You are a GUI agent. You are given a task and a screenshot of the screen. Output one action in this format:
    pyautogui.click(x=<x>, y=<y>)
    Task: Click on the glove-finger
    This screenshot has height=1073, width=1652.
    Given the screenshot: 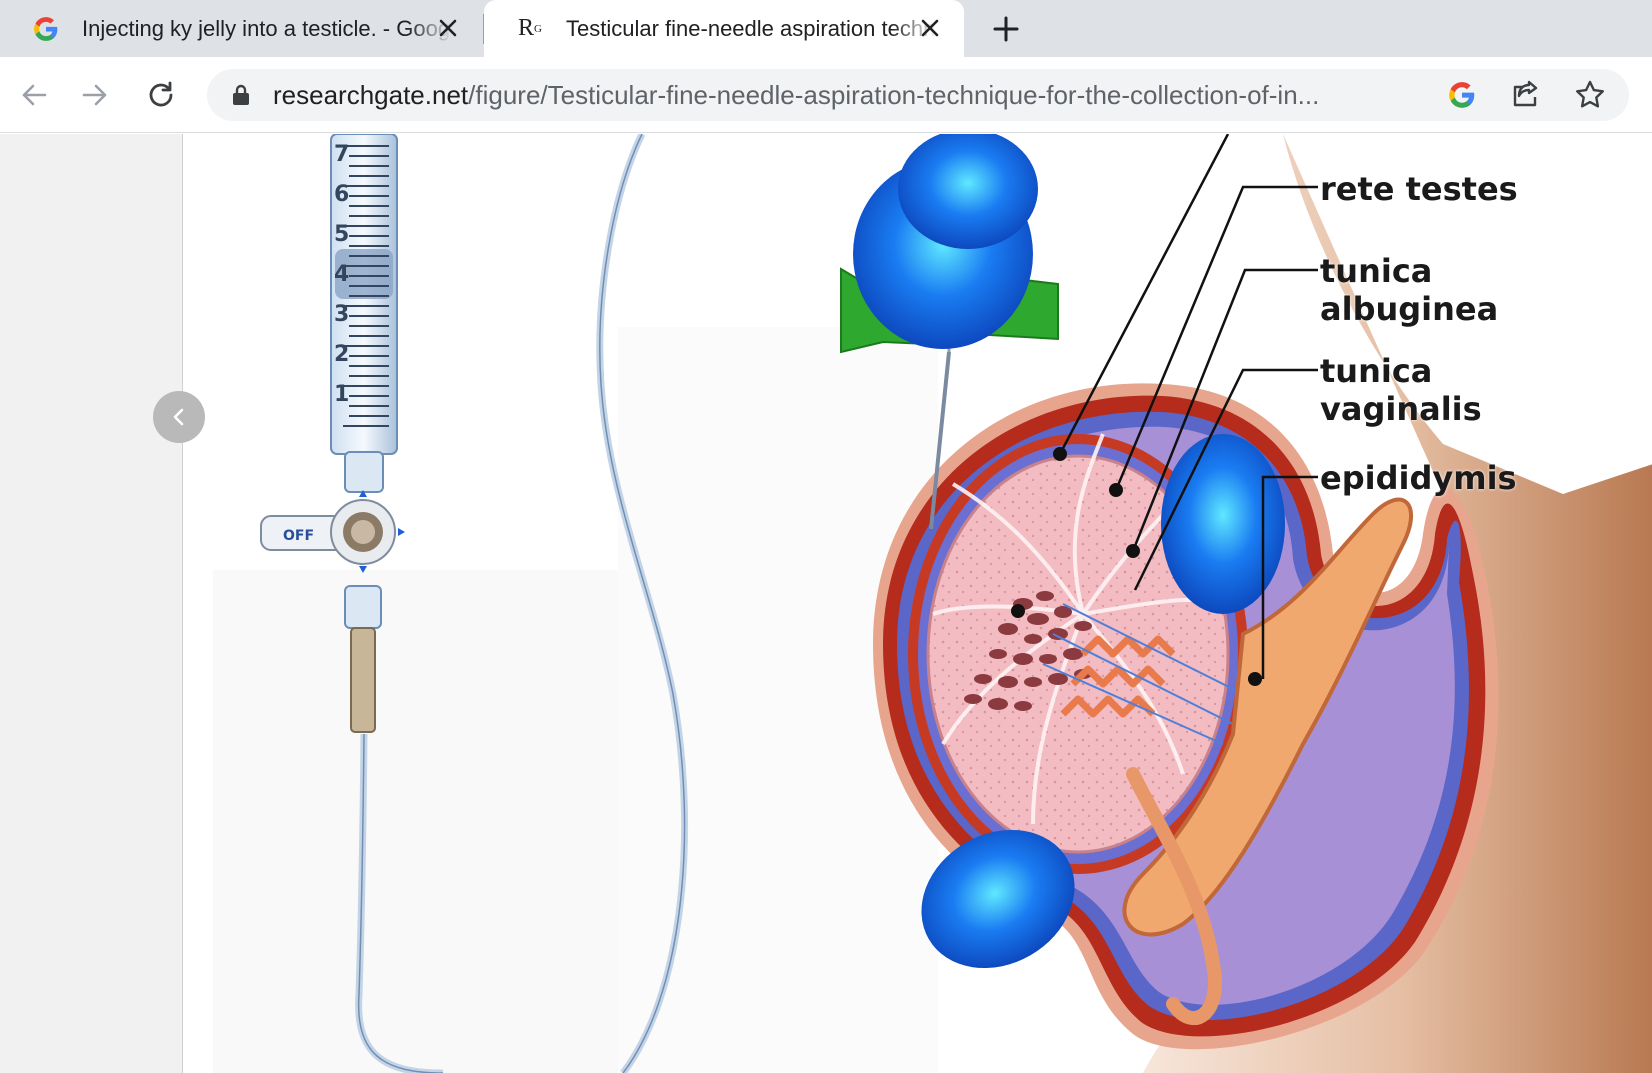 What is the action you would take?
    pyautogui.click(x=1223, y=524)
    